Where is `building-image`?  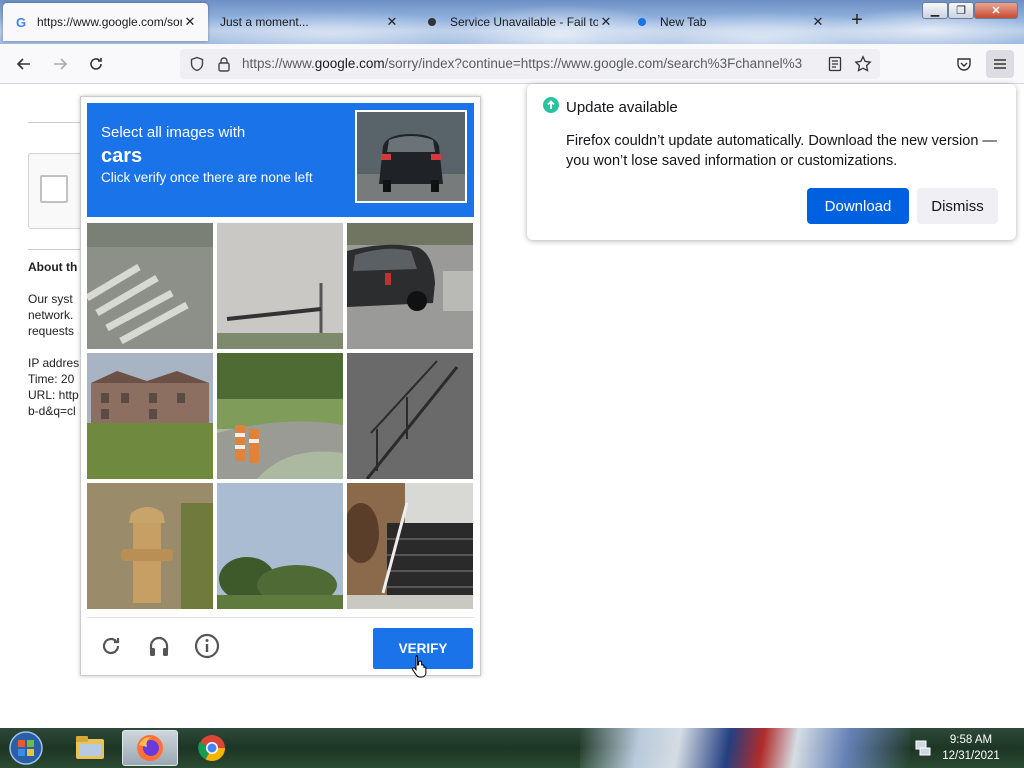 building-image is located at coordinates (150, 416).